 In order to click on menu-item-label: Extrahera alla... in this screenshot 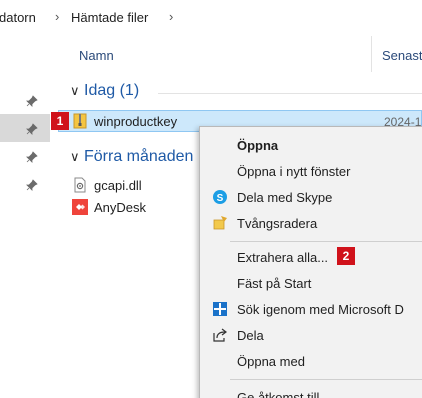, I will do `click(283, 257)`.